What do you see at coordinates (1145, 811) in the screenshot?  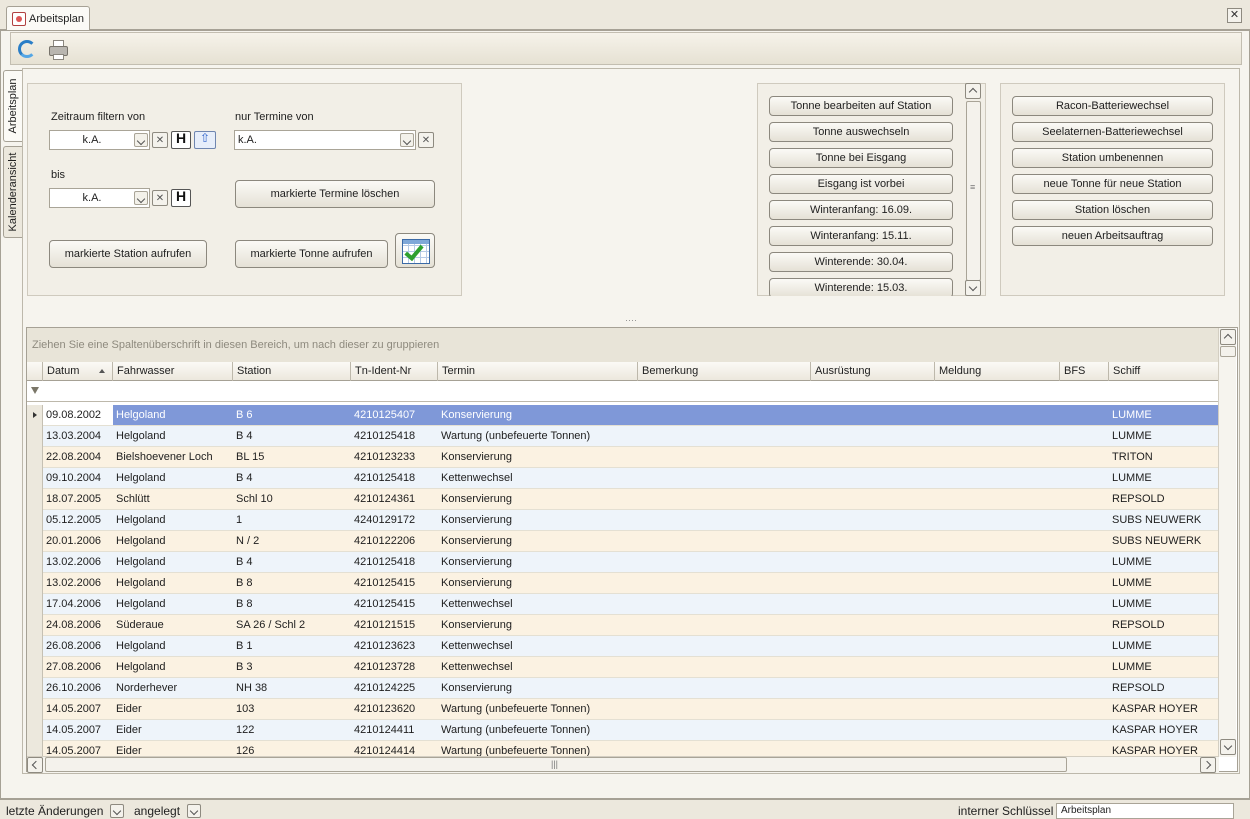 I see `internal-key-field: Arbeitsplan` at bounding box center [1145, 811].